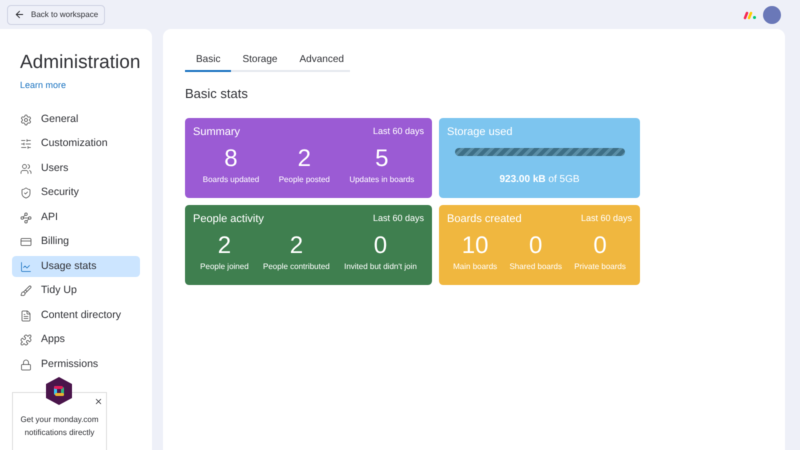 Image resolution: width=800 pixels, height=450 pixels. What do you see at coordinates (772, 15) in the screenshot?
I see `avatar` at bounding box center [772, 15].